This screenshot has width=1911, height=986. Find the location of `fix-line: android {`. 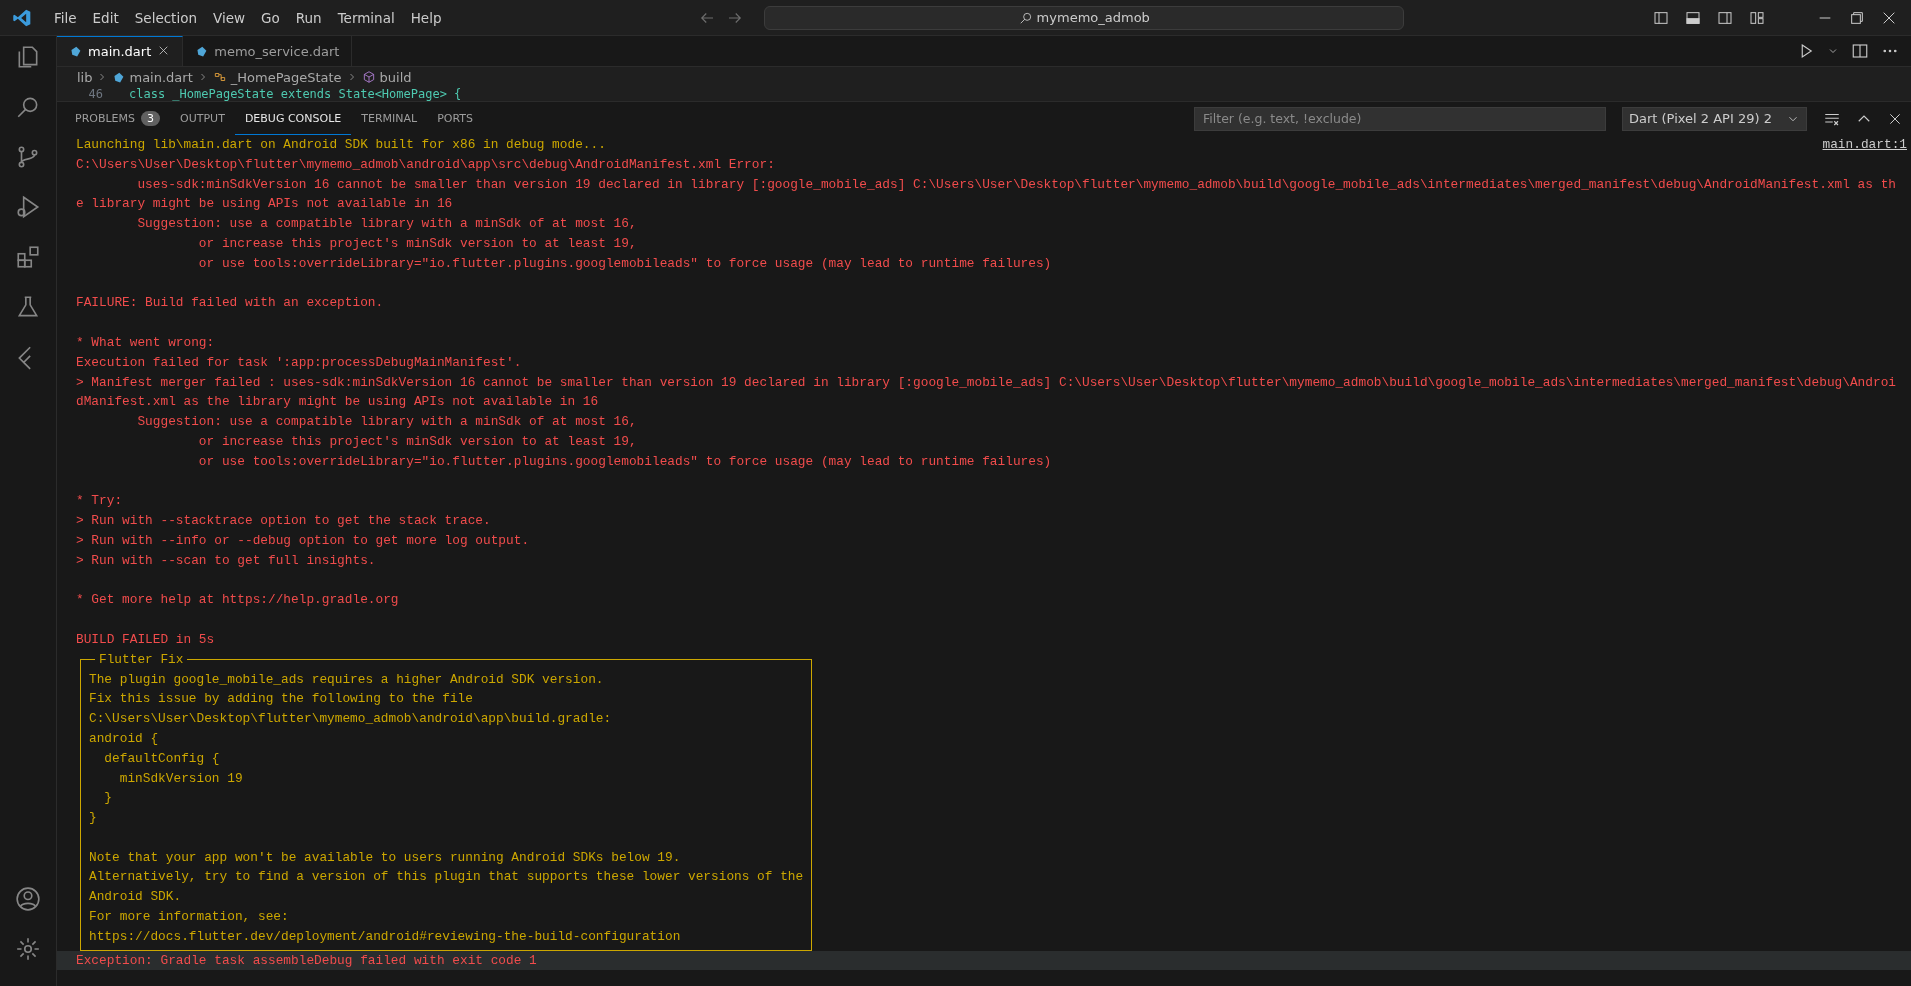

fix-line: android { is located at coordinates (124, 738).